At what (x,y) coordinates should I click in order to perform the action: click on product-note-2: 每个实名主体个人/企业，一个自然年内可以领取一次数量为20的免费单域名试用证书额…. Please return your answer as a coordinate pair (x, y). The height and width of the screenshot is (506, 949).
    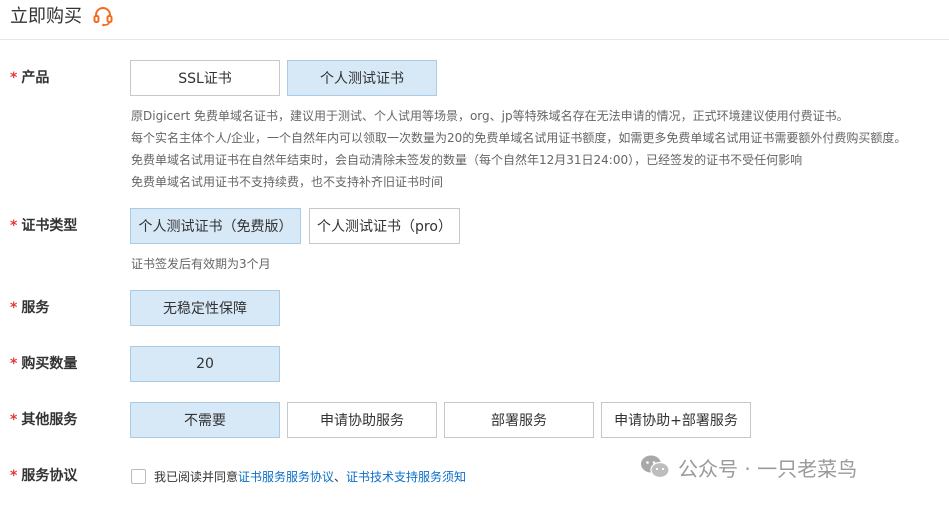
    Looking at the image, I should click on (519, 138).